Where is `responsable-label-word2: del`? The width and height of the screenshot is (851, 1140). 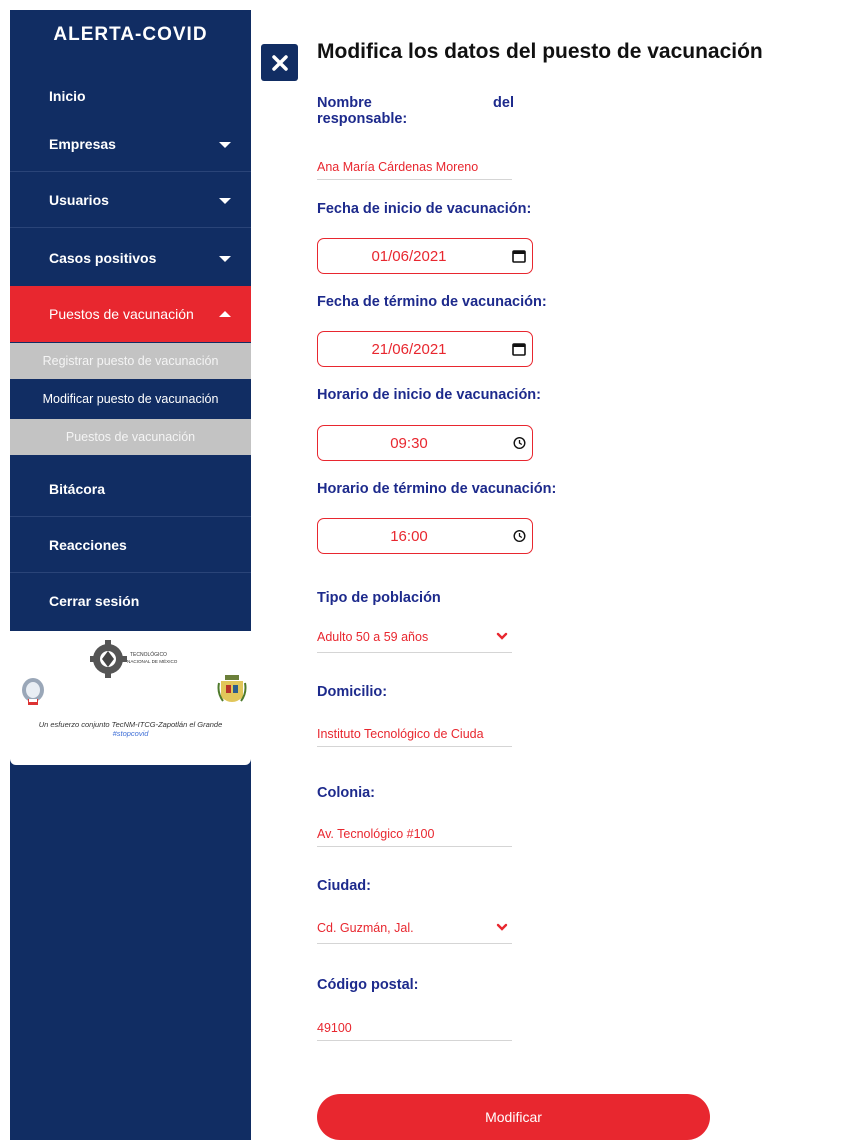
responsable-label-word2: del is located at coordinates (503, 103).